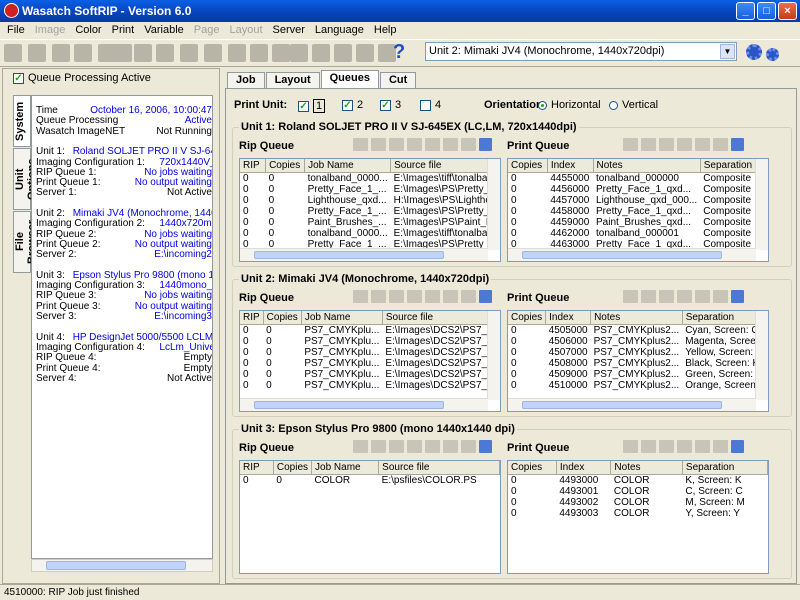 The height and width of the screenshot is (600, 800). Describe the element at coordinates (312, 106) in the screenshot. I see `print-unit-1: ✓ 1` at that location.